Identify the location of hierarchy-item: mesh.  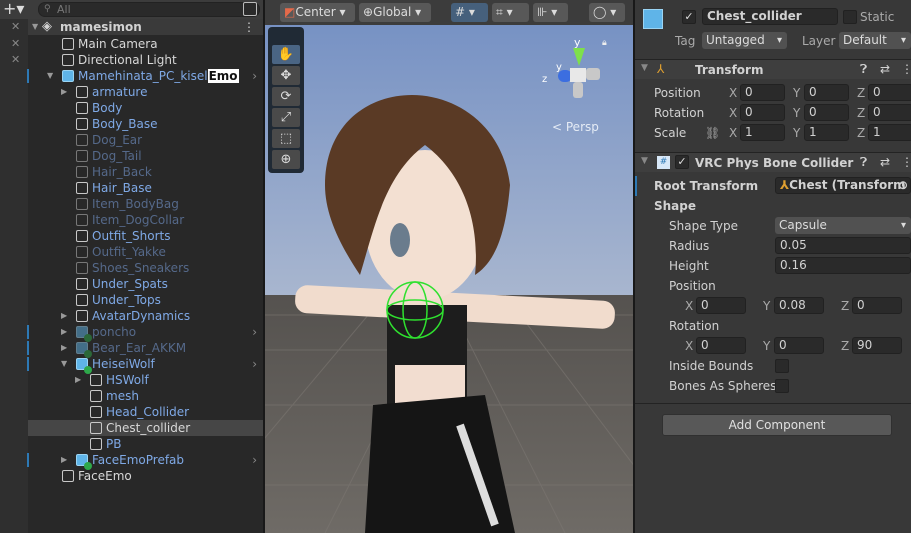
(145, 396).